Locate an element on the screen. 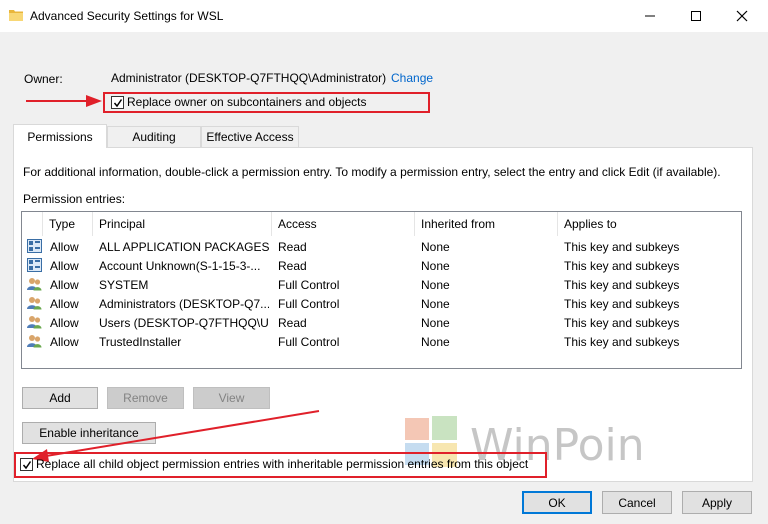 Image resolution: width=768 pixels, height=524 pixels. replace-child-permissions-checkbox is located at coordinates (26, 464).